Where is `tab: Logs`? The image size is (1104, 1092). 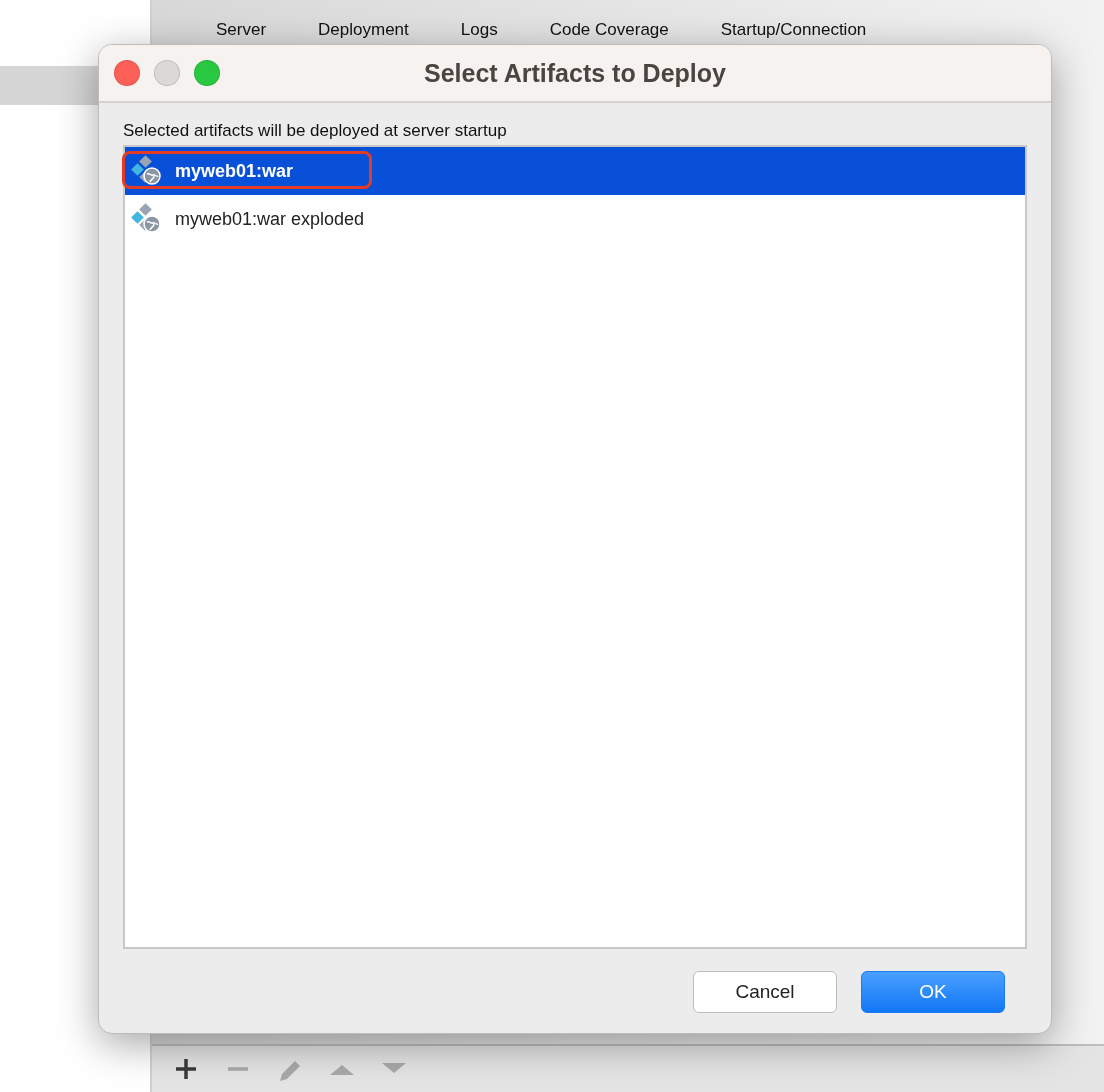 tab: Logs is located at coordinates (479, 32).